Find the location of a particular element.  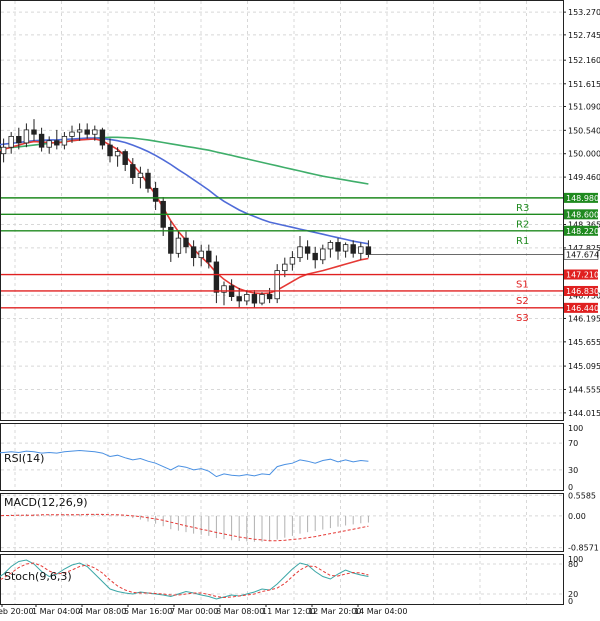

x-tick-label: 14 Mar 04:00 is located at coordinates (380, 611).